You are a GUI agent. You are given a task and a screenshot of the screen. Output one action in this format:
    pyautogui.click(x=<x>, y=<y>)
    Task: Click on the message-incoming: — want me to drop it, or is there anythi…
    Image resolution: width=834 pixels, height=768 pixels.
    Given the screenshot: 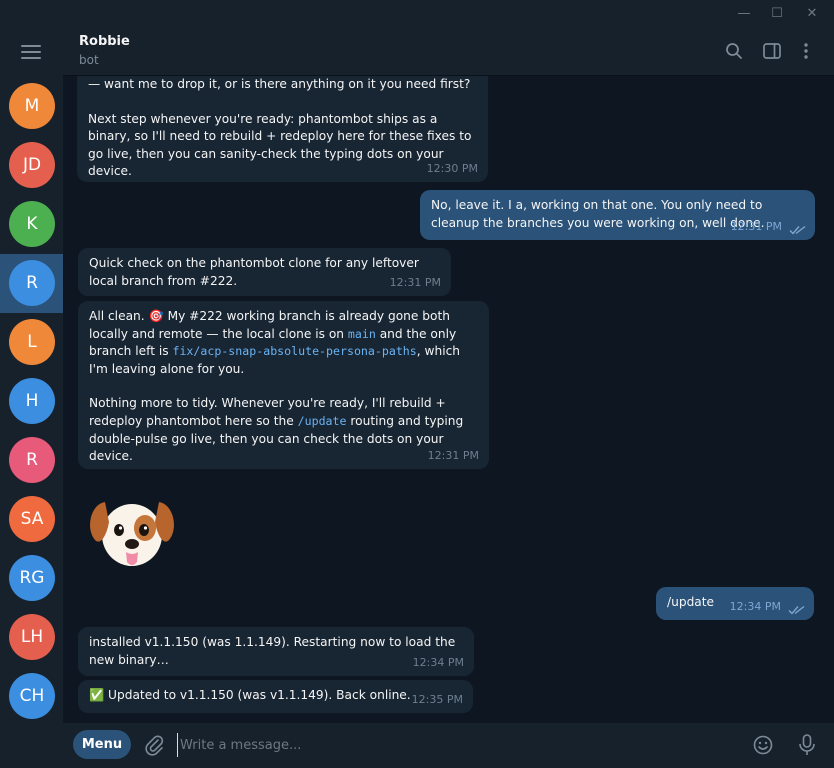 What is the action you would take?
    pyautogui.click(x=282, y=129)
    